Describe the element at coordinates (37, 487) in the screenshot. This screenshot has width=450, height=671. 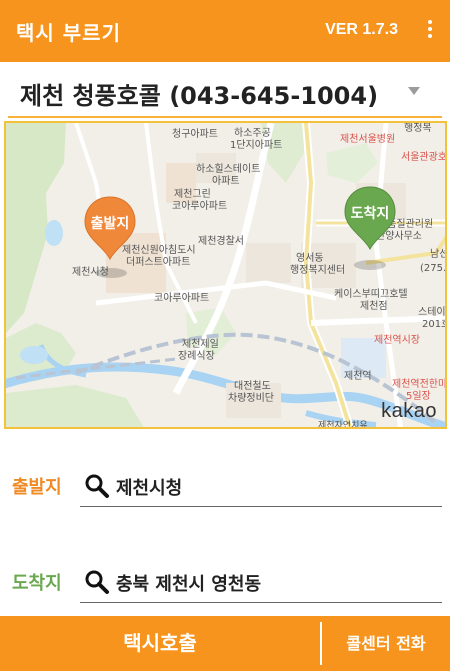
I see `origin-label: 출발지` at that location.